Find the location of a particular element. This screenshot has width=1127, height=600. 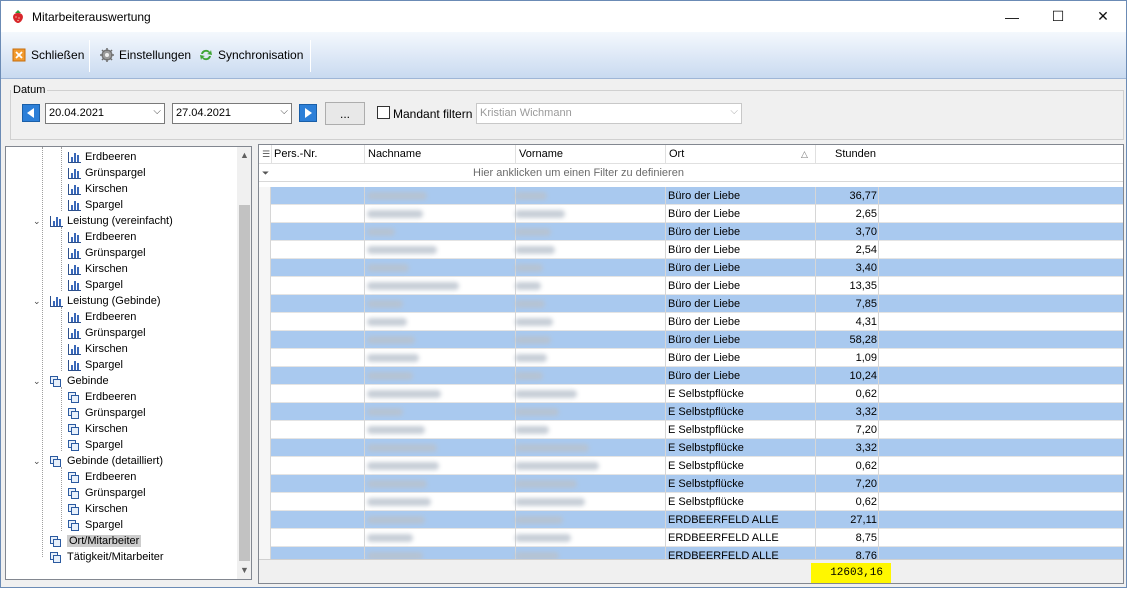

mandant-filter-checkbox is located at coordinates (383, 112).